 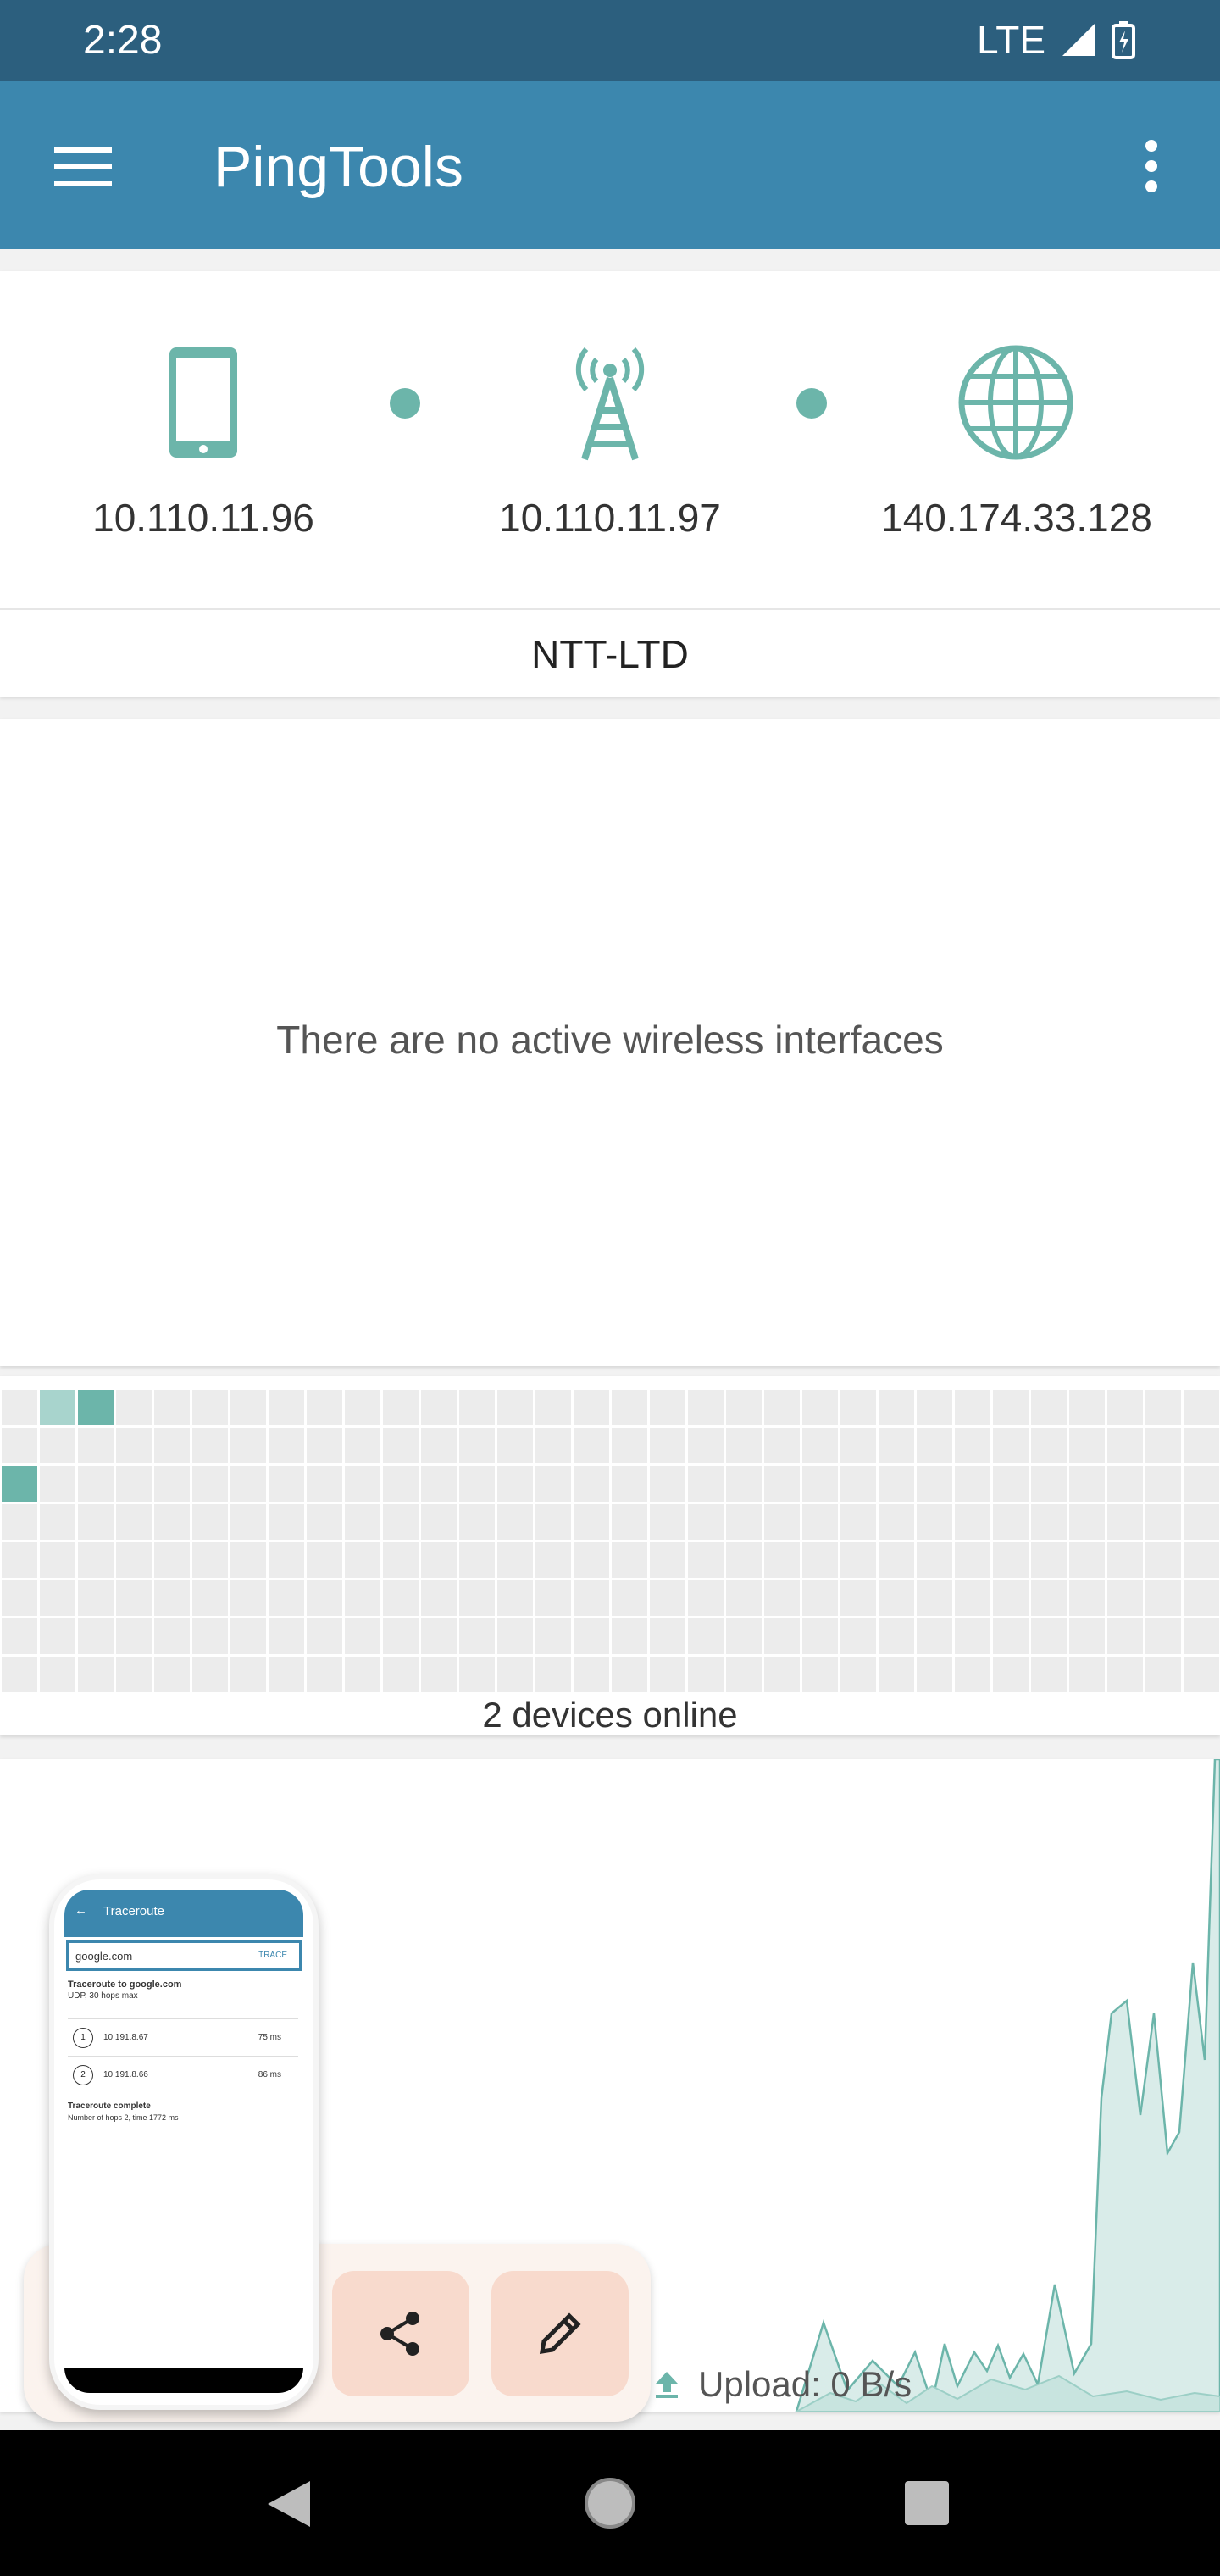 What do you see at coordinates (927, 2503) in the screenshot?
I see `recents-nav-icon` at bounding box center [927, 2503].